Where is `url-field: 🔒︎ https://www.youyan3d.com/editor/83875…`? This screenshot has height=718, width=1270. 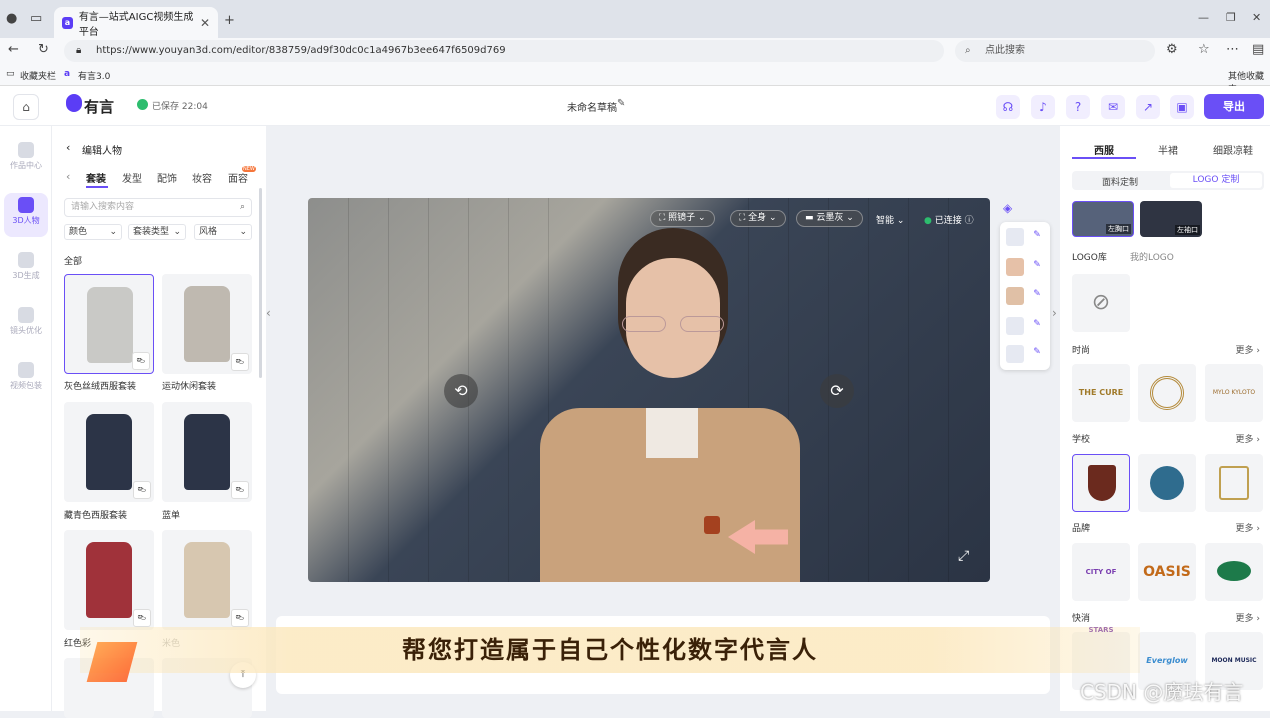
url-field: 🔒︎ https://www.youyan3d.com/editor/83875… is located at coordinates (504, 51).